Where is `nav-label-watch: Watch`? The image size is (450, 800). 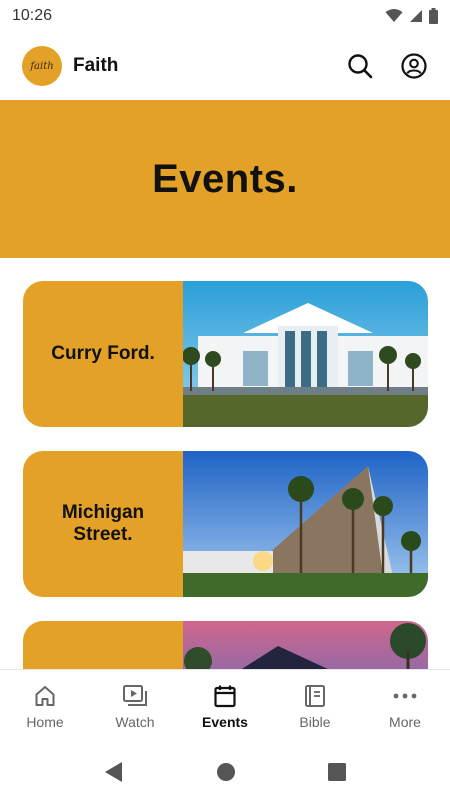 nav-label-watch: Watch is located at coordinates (135, 721).